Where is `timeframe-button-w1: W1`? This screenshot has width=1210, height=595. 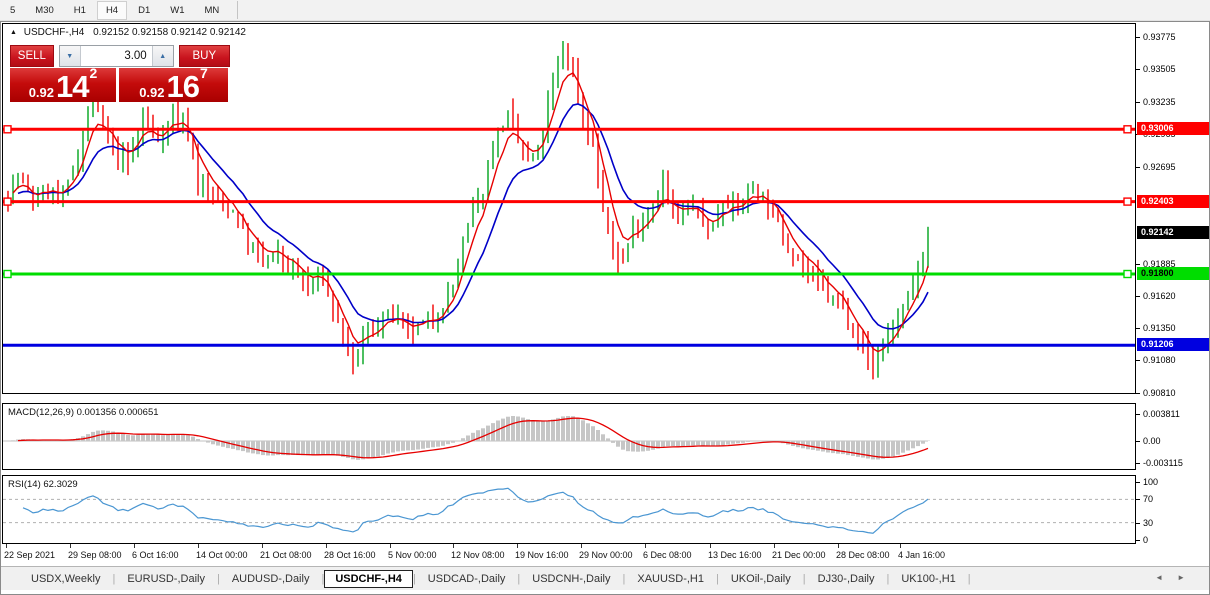 timeframe-button-w1: W1 is located at coordinates (177, 10).